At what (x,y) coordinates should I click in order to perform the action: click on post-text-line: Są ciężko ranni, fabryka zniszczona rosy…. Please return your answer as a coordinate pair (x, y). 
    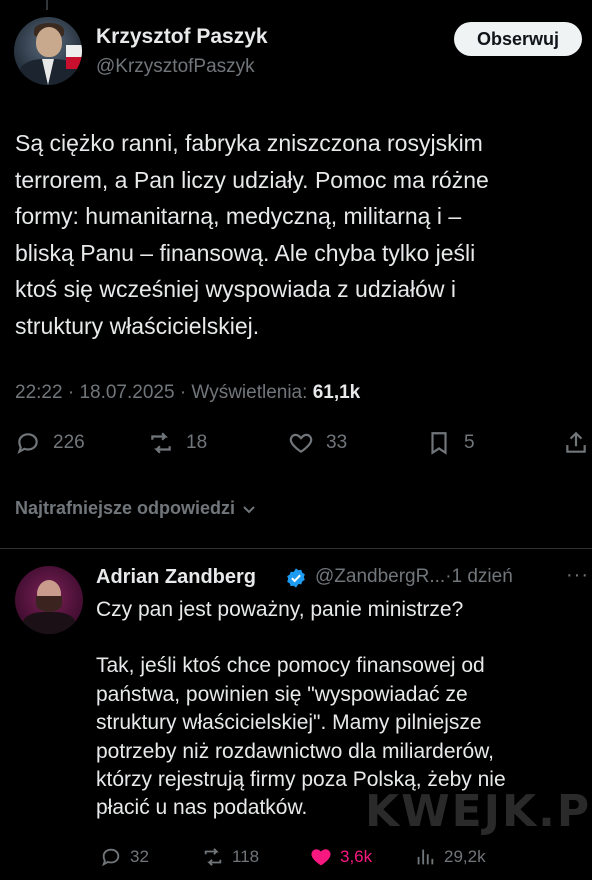
    Looking at the image, I should click on (249, 143).